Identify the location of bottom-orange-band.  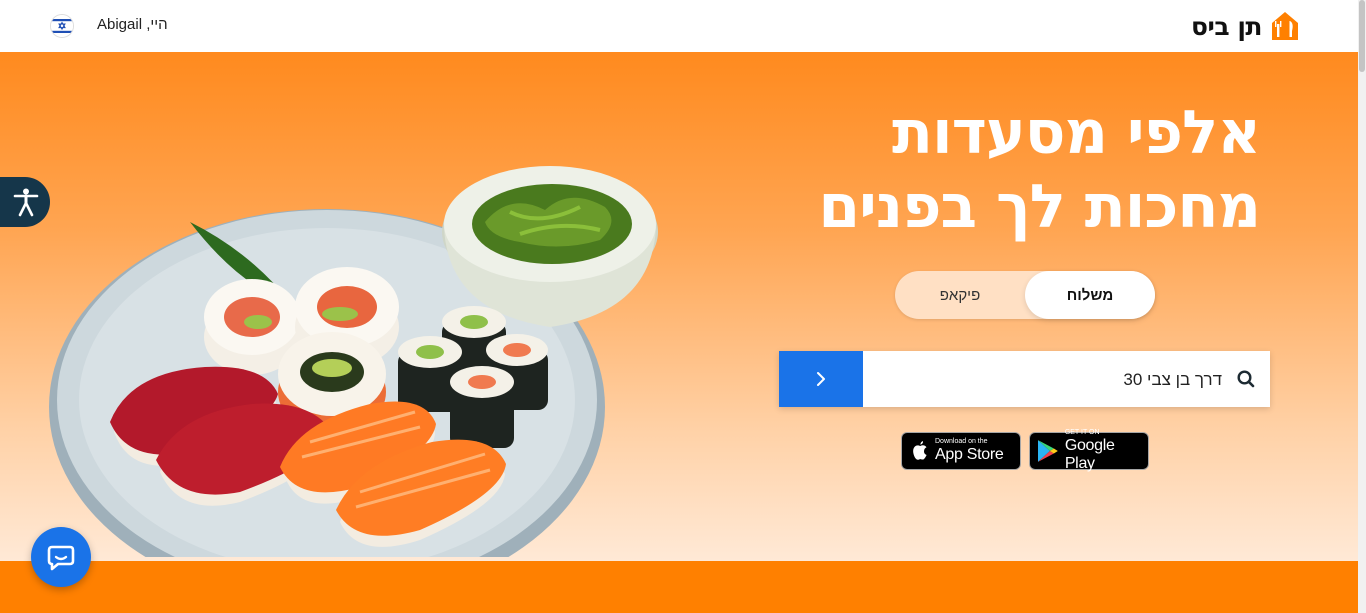
(679, 587).